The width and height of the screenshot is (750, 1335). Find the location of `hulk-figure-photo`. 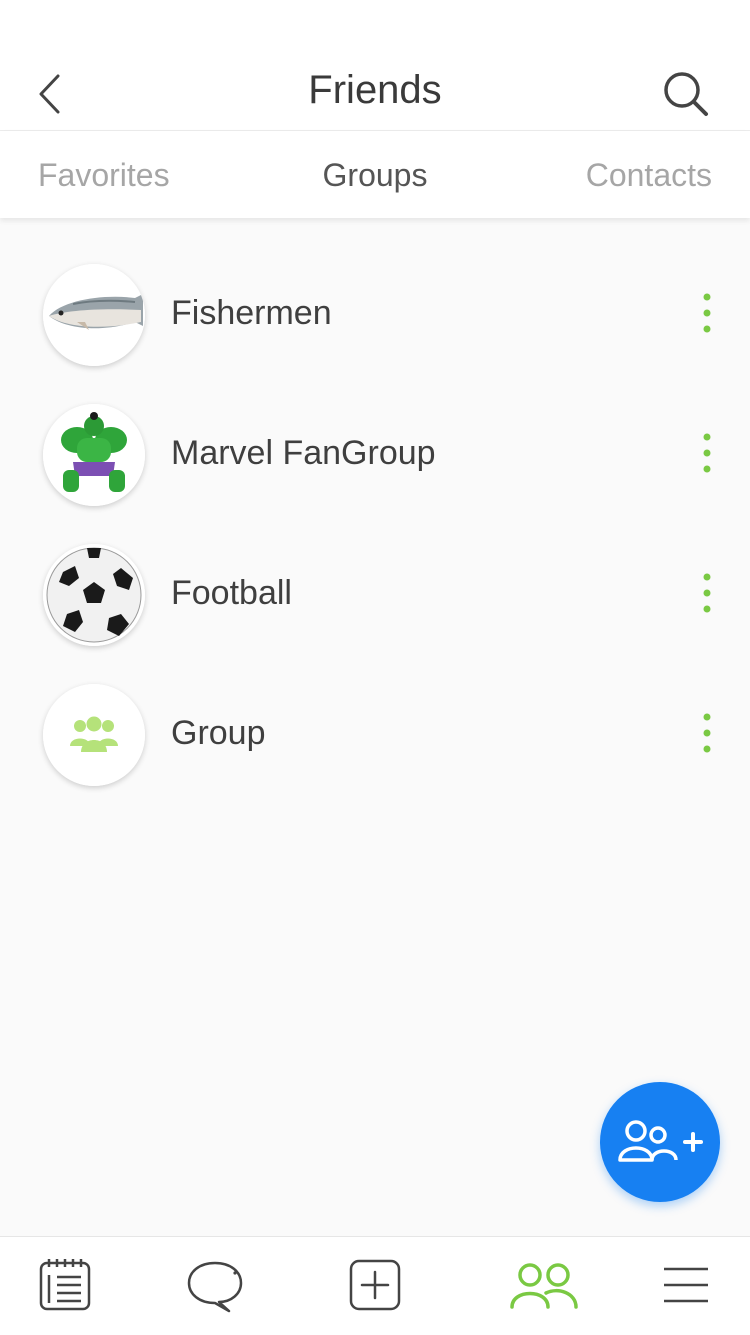

hulk-figure-photo is located at coordinates (94, 455).